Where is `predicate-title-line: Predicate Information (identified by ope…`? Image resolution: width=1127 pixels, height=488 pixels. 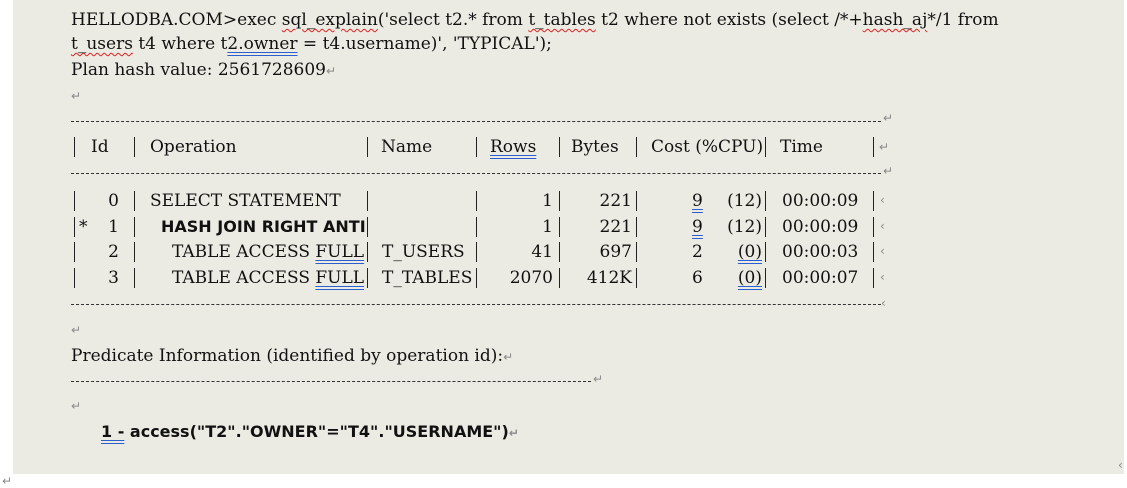 predicate-title-line: Predicate Information (identified by ope… is located at coordinates (292, 356).